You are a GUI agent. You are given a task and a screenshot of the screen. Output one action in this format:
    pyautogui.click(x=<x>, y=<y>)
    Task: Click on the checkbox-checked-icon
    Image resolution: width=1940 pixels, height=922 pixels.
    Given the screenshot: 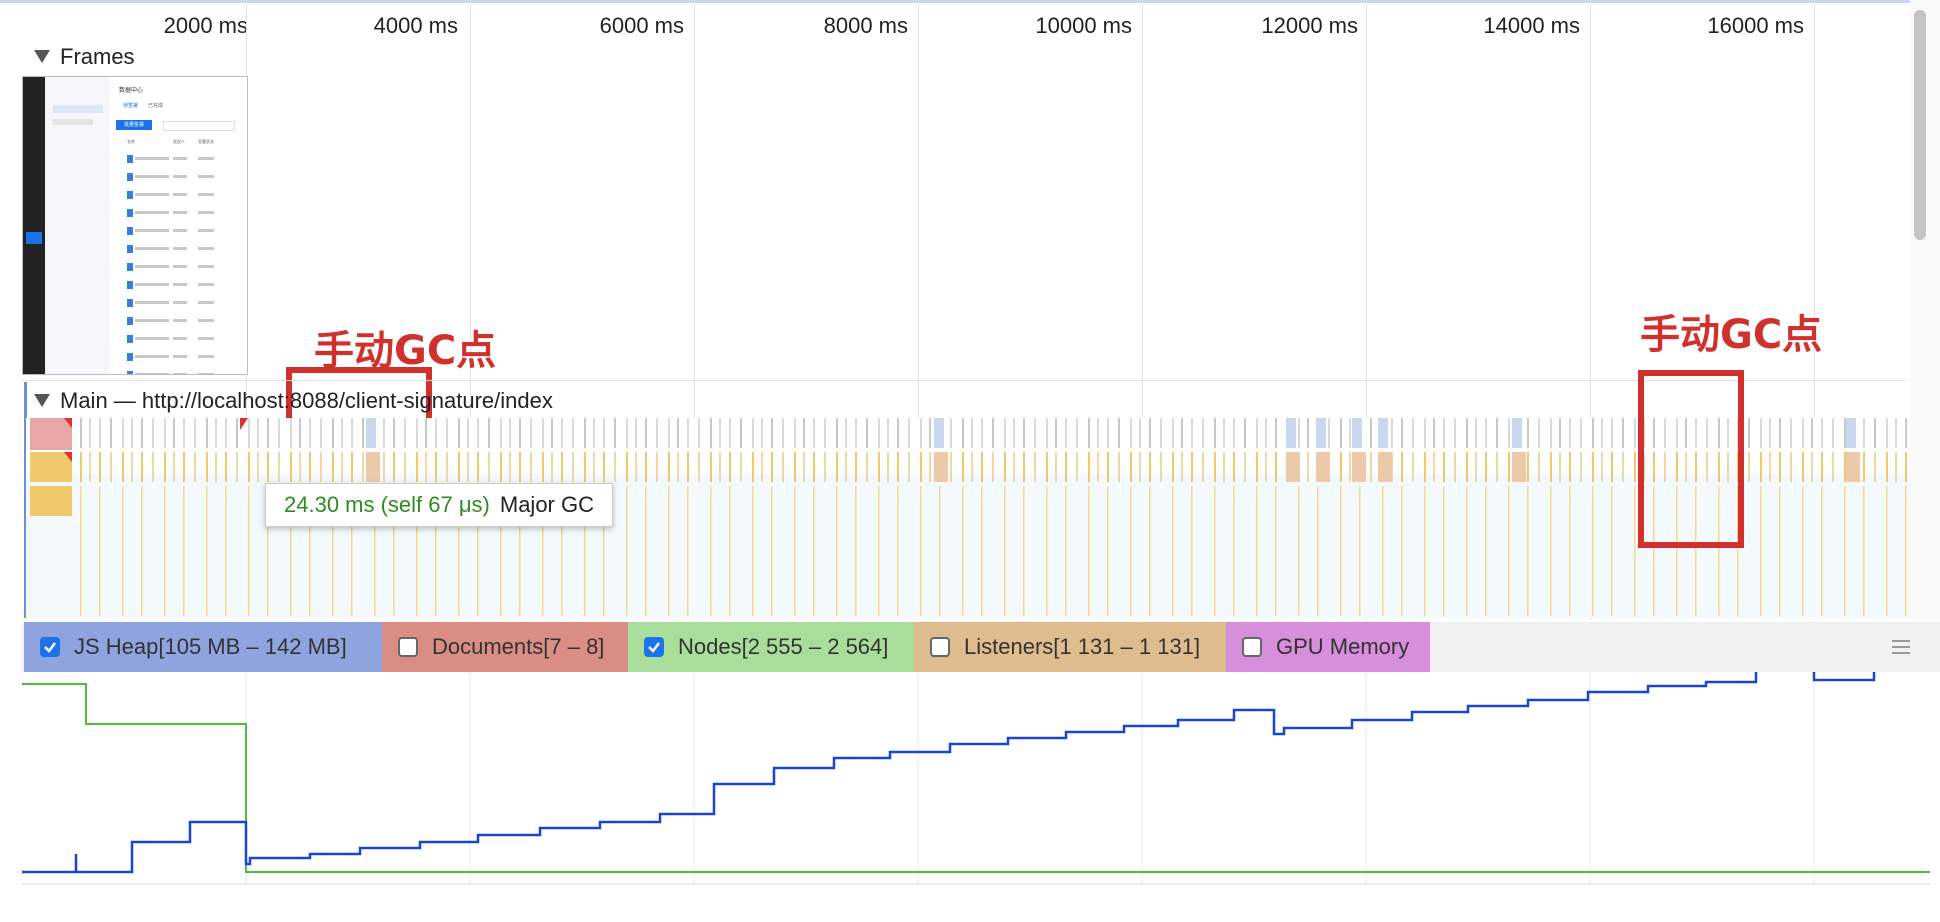 What is the action you would take?
    pyautogui.click(x=50, y=647)
    